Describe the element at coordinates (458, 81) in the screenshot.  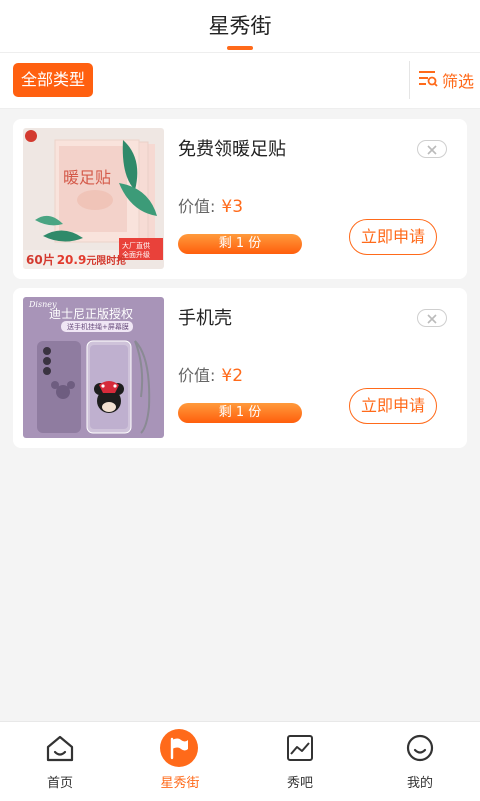
I see `filter-label: 筛选` at that location.